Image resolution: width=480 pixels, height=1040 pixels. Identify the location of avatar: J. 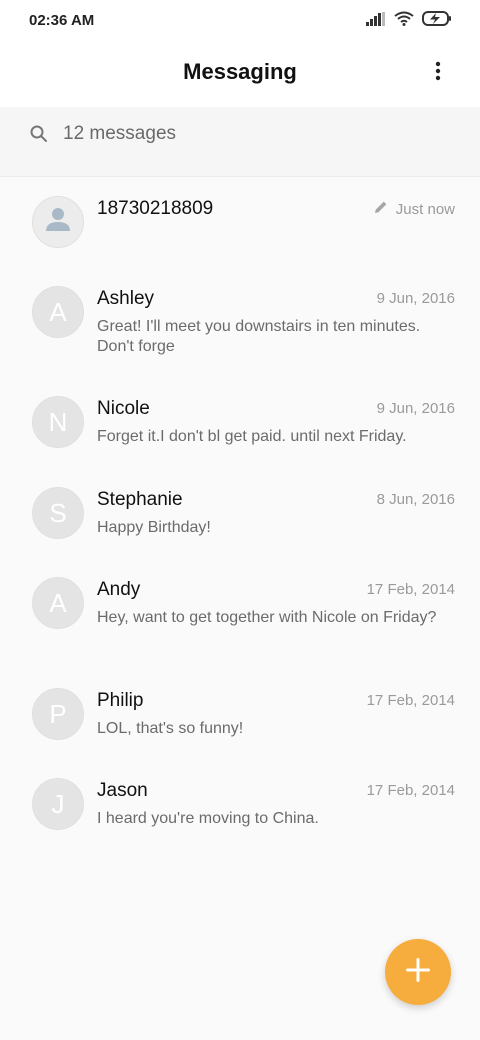
(58, 804).